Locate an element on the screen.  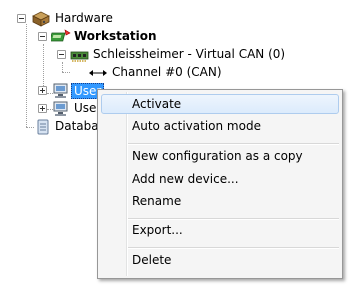
hardware-icon is located at coordinates (41, 19).